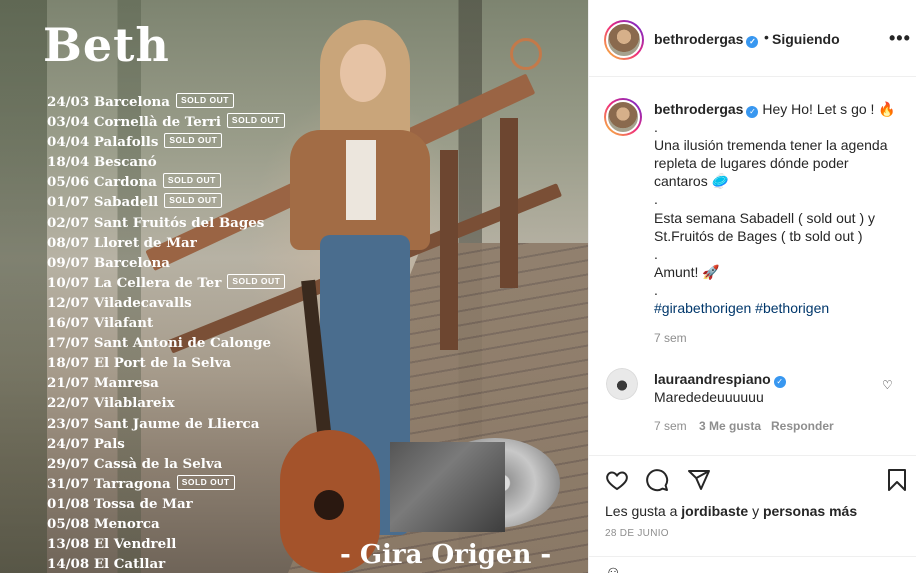 This screenshot has height=573, width=916. Describe the element at coordinates (153, 423) in the screenshot. I see `tour-date-text: 23/07 Sant Jaume de Llierca` at that location.